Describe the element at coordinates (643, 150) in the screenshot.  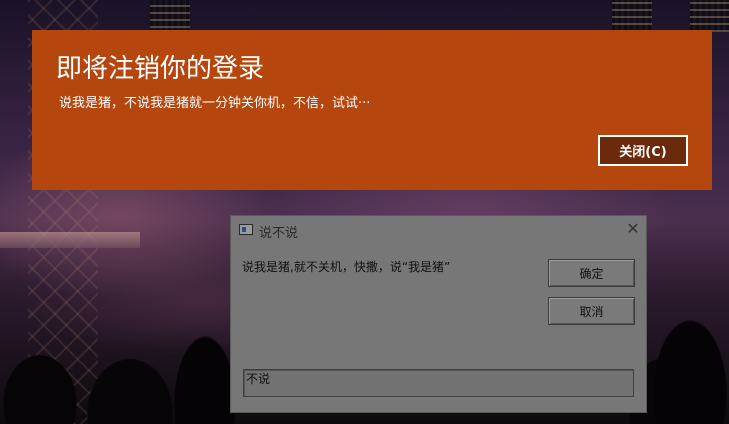
I see `notification-close-button: 关闭(C)` at that location.